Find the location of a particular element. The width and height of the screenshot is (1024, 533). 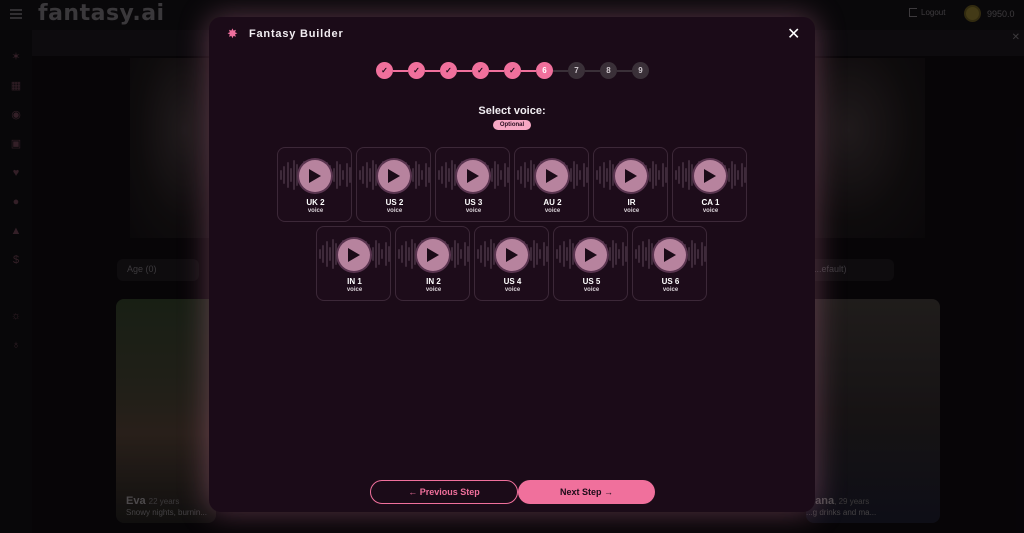

voice-option: US 6 voice is located at coordinates (669, 263).